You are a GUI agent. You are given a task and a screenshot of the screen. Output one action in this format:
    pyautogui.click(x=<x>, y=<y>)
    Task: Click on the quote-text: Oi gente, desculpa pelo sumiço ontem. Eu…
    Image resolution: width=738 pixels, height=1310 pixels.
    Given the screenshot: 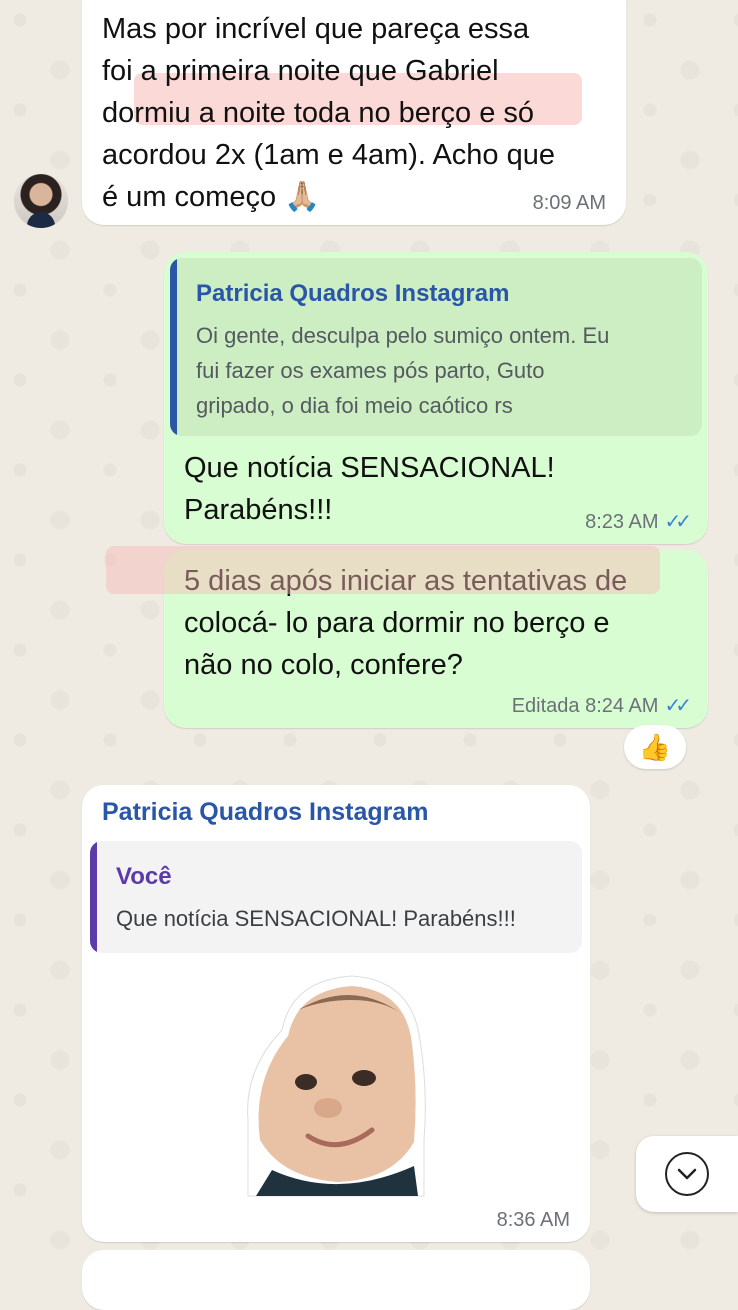 What is the action you would take?
    pyautogui.click(x=446, y=370)
    